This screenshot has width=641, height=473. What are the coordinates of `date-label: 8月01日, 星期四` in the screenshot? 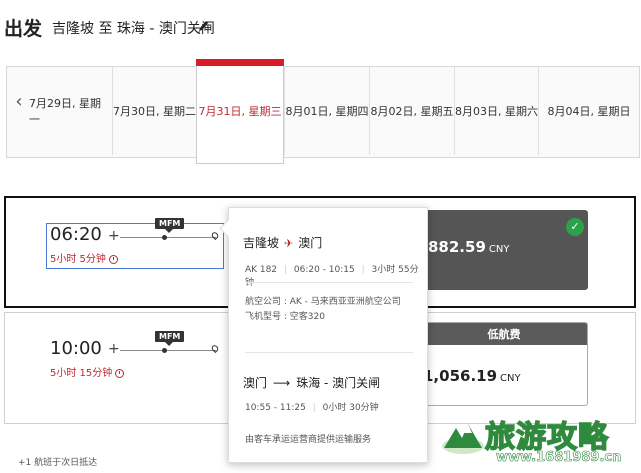 It's located at (327, 111).